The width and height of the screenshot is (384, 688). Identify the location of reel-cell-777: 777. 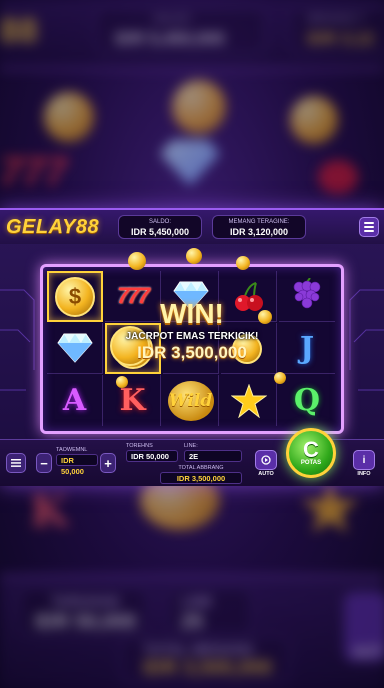
(133, 296).